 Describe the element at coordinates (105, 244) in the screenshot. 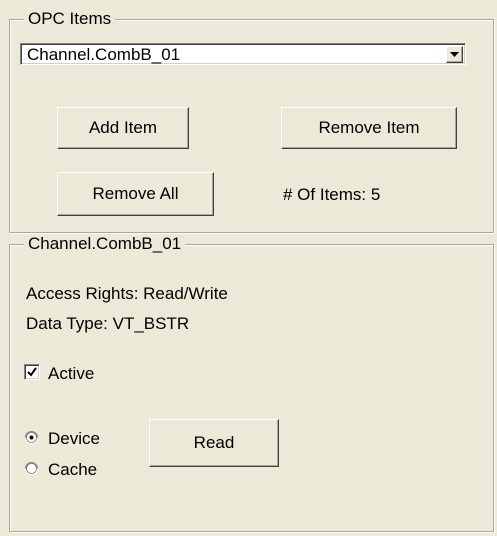

I see `item-detail-group-title: Channel.CombB_01` at that location.